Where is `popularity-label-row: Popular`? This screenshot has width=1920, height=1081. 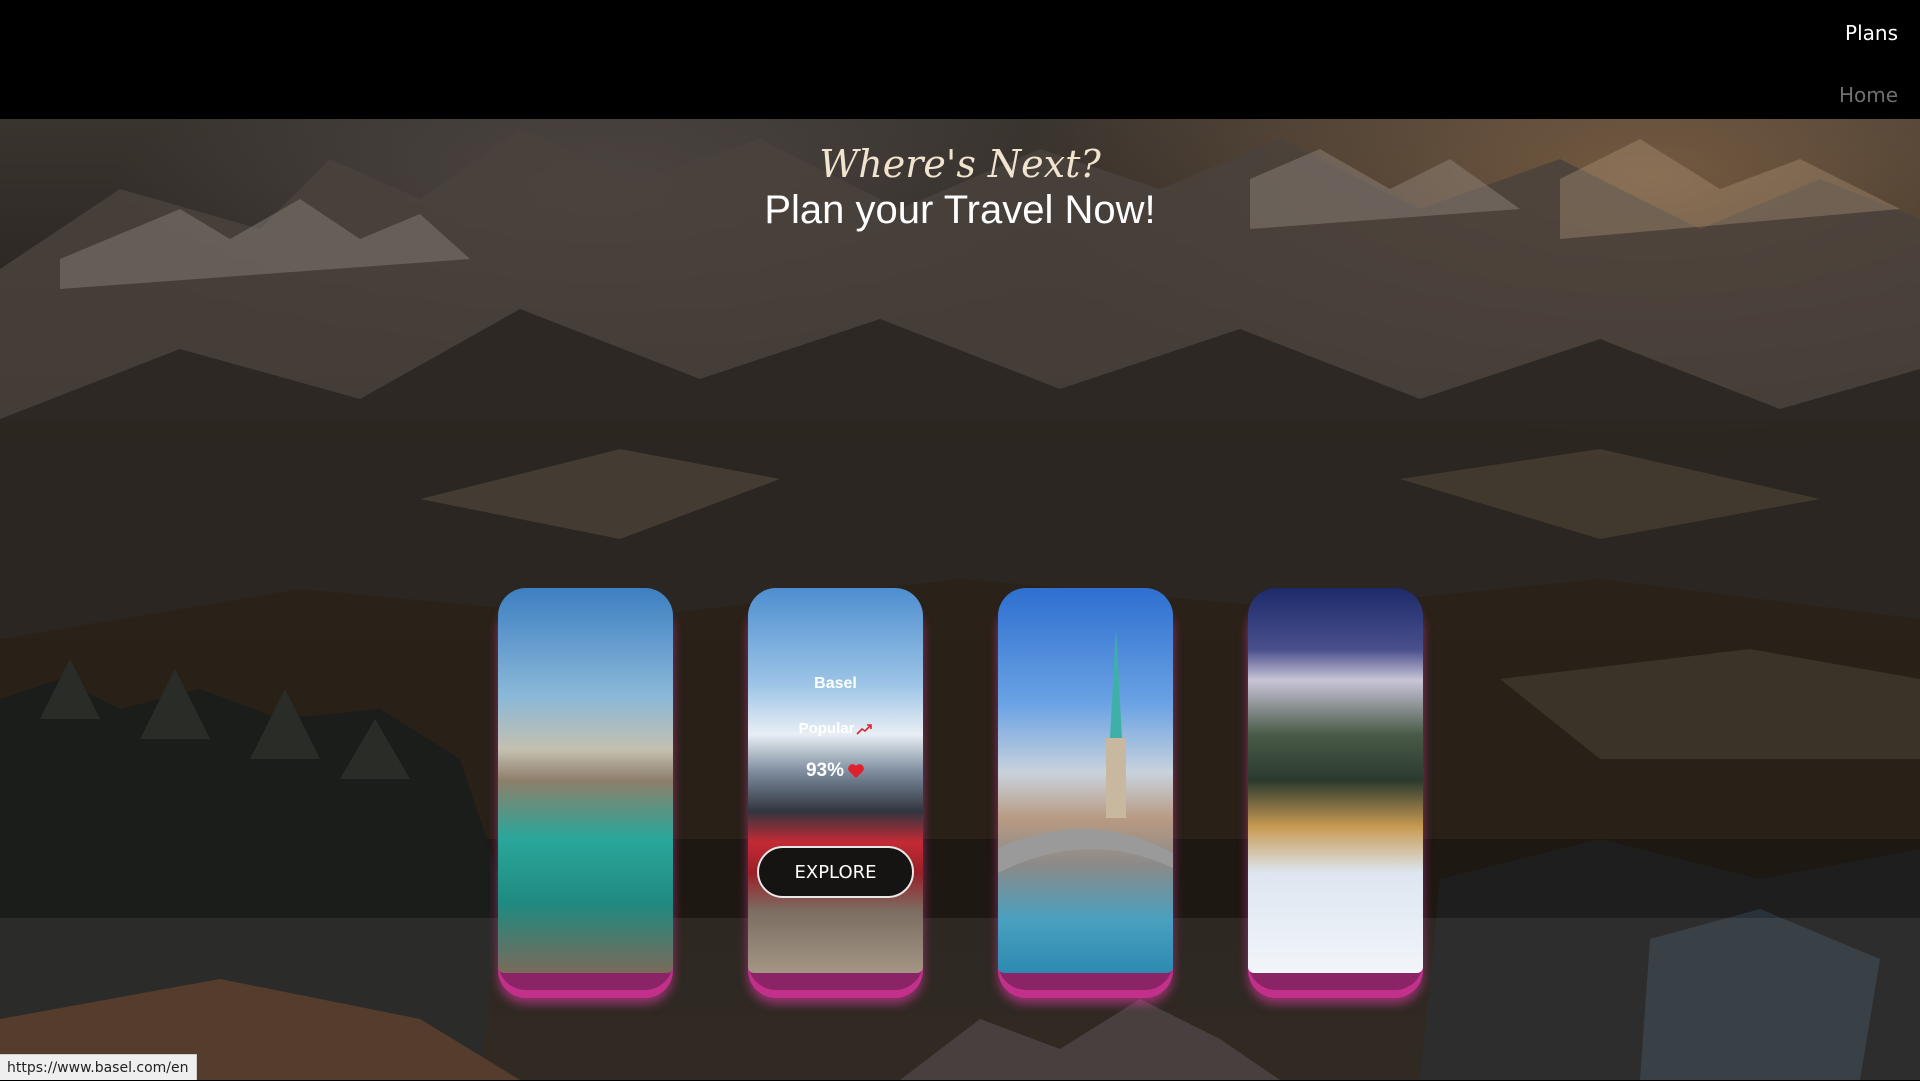 popularity-label-row: Popular is located at coordinates (836, 728).